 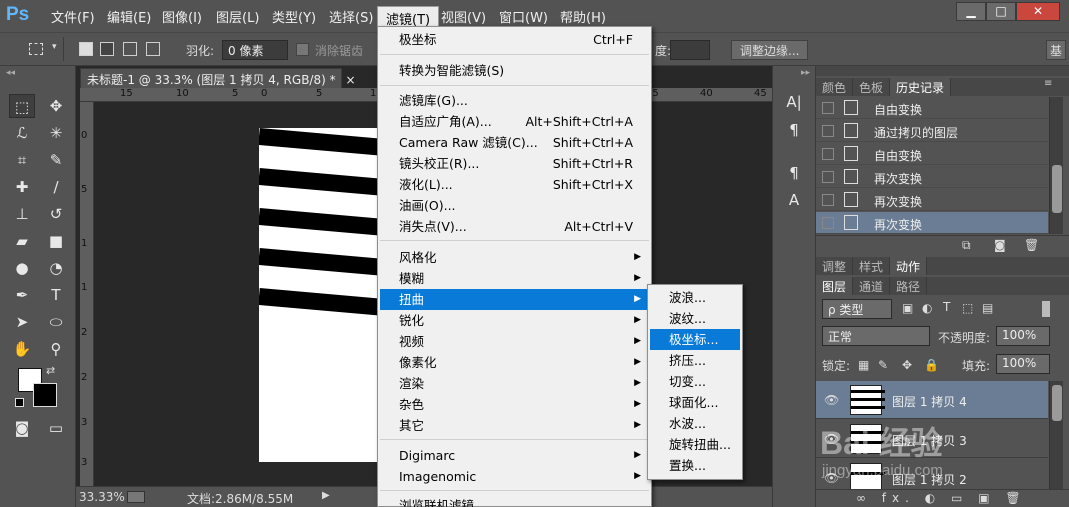 What do you see at coordinates (514, 257) in the screenshot?
I see `menu-item-stylize: 风格化 ▶` at bounding box center [514, 257].